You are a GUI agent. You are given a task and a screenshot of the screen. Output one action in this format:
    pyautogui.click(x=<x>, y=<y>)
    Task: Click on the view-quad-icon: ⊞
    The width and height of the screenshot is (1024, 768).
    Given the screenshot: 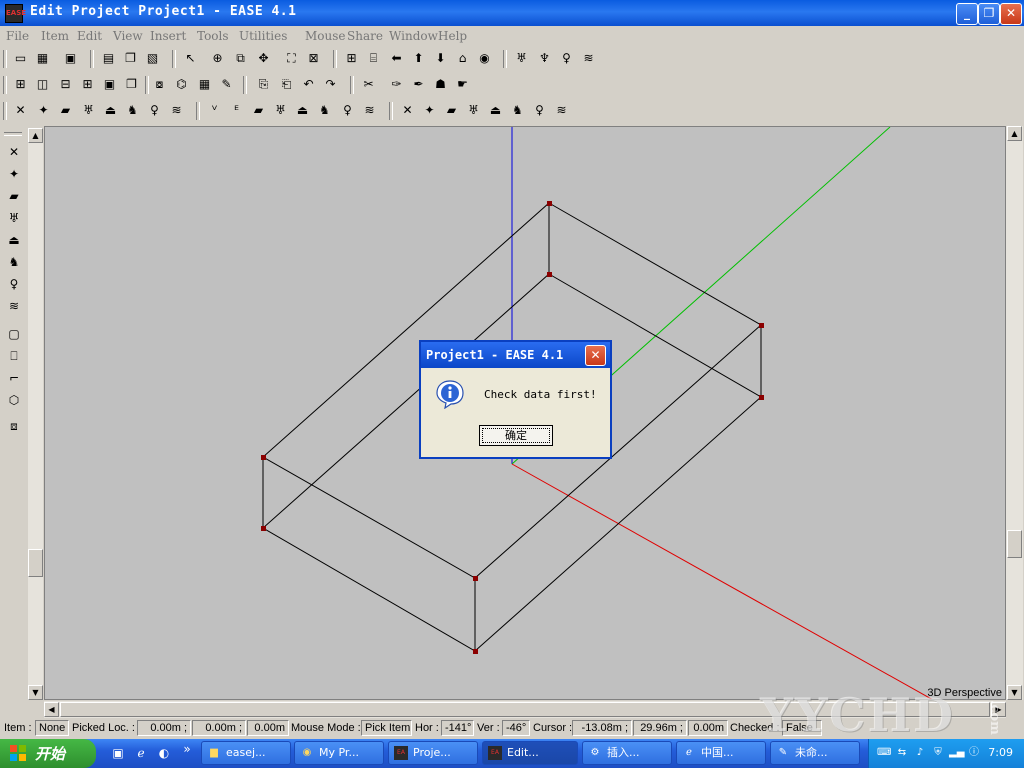 What is the action you would take?
    pyautogui.click(x=20, y=84)
    